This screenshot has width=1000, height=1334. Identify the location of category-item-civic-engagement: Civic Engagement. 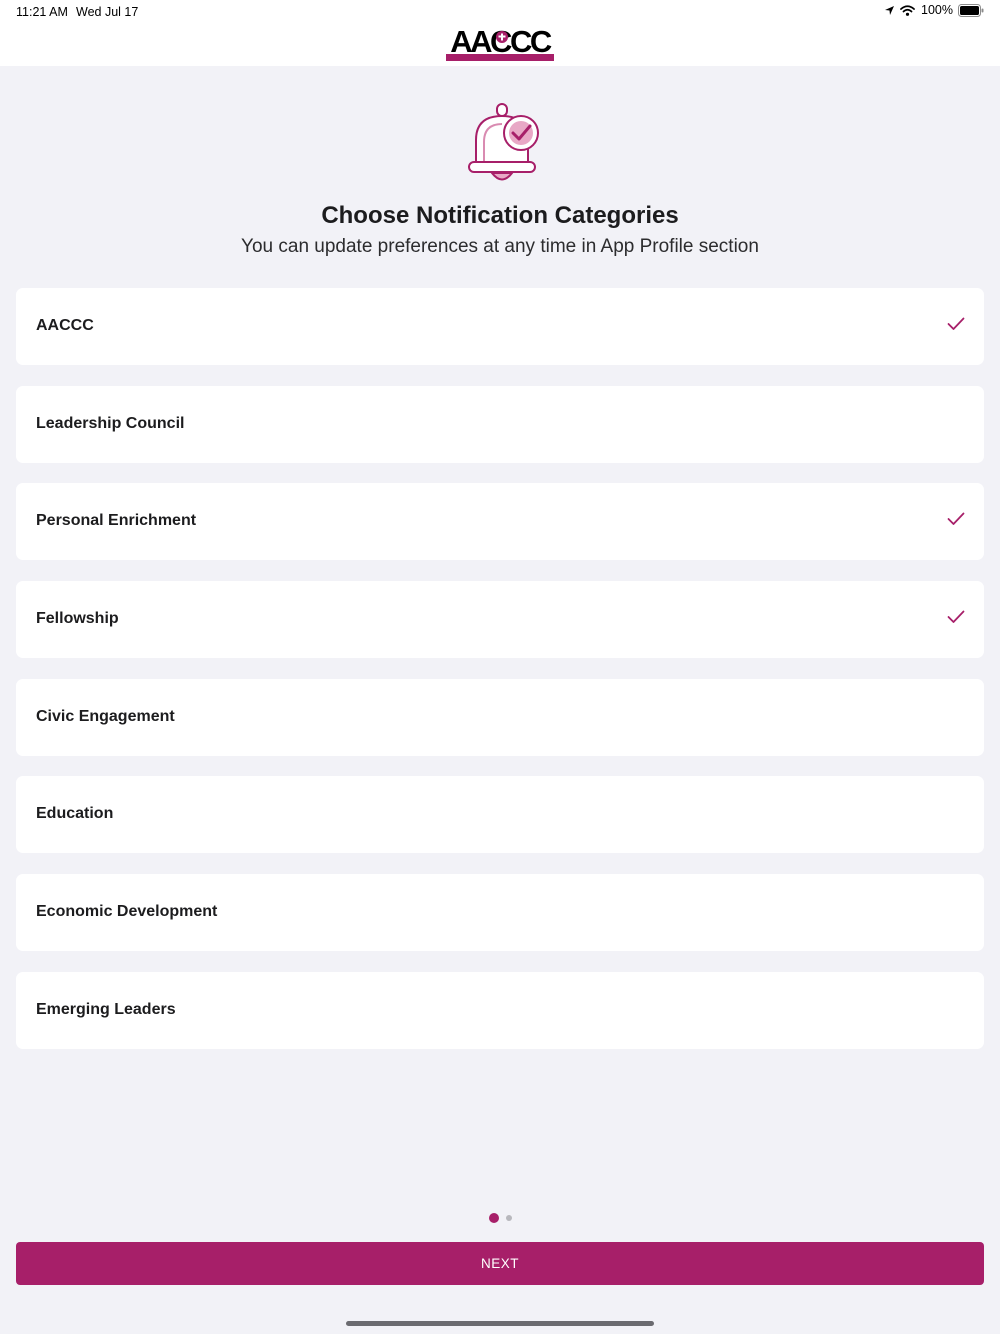
(500, 717).